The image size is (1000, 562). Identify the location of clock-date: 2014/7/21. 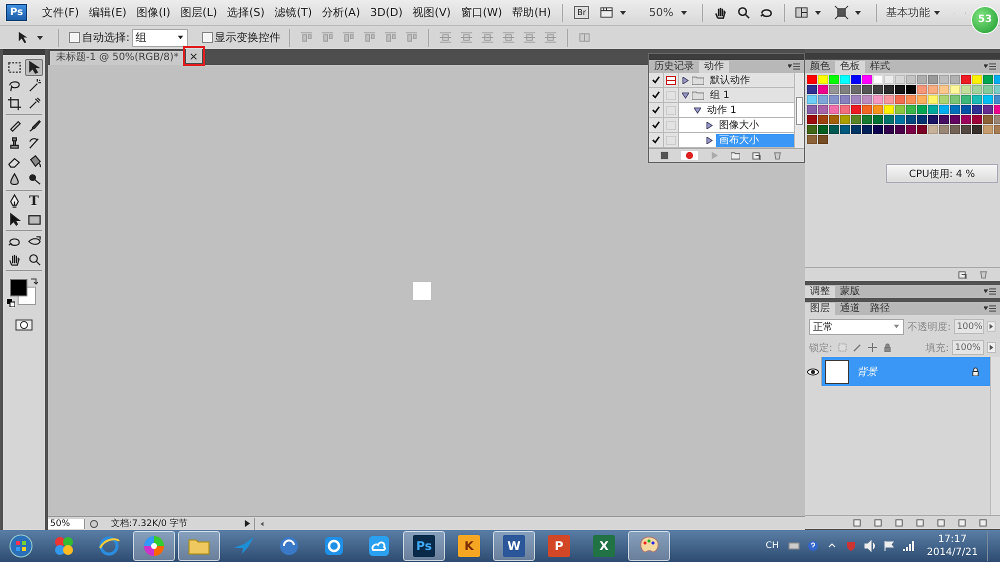
(952, 552).